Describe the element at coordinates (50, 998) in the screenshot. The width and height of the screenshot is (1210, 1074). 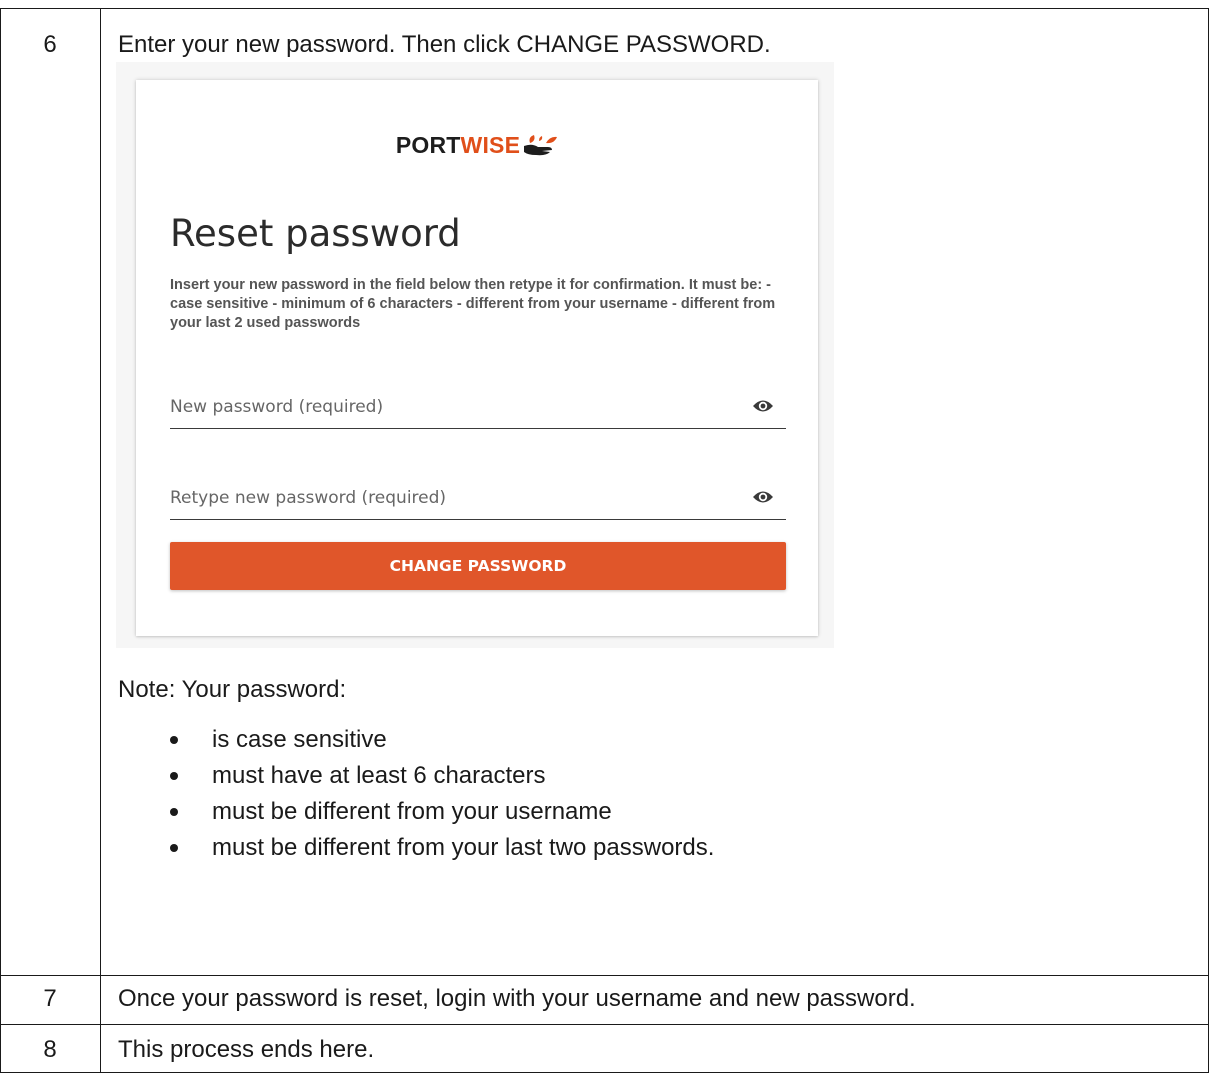
I see `step-number: 7` at that location.